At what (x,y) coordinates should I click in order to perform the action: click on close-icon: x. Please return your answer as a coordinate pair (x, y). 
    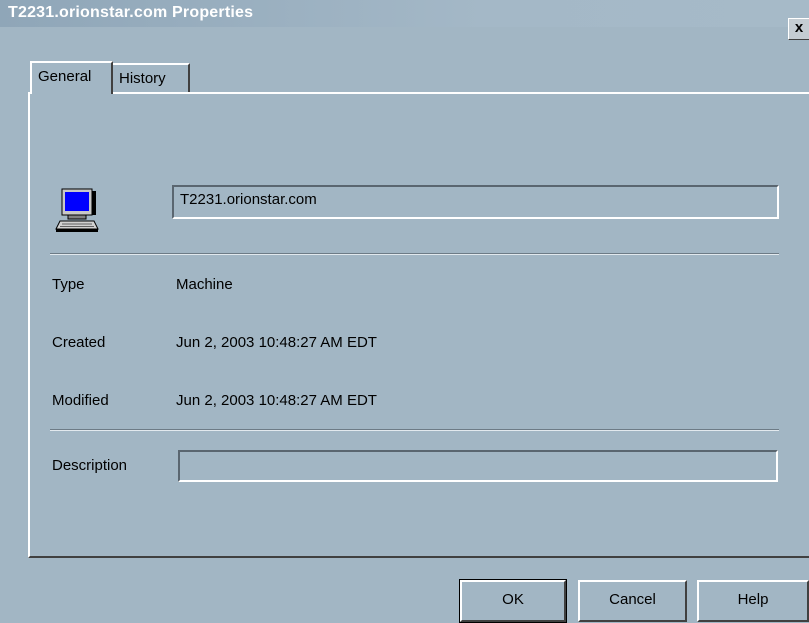
    Looking at the image, I should click on (799, 27).